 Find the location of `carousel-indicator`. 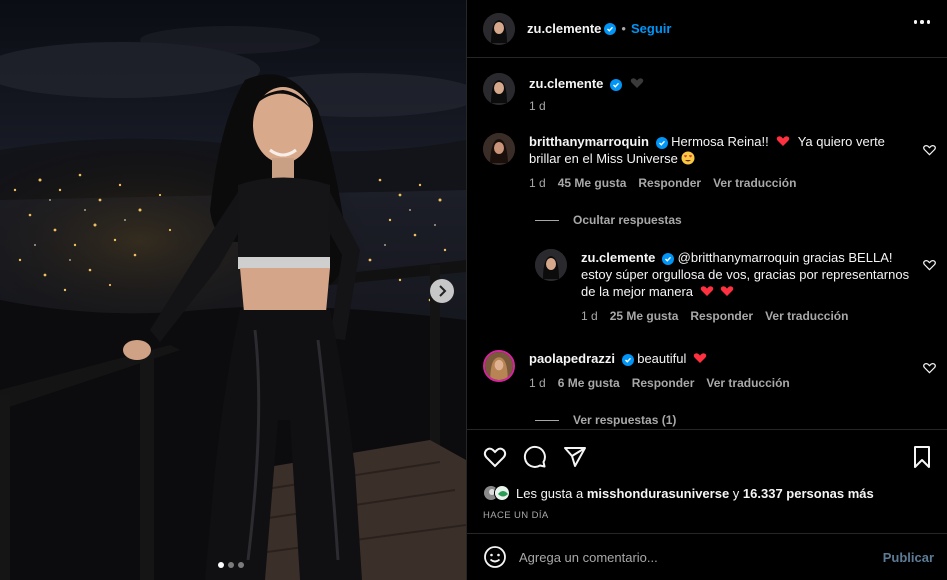

carousel-indicator is located at coordinates (231, 565).